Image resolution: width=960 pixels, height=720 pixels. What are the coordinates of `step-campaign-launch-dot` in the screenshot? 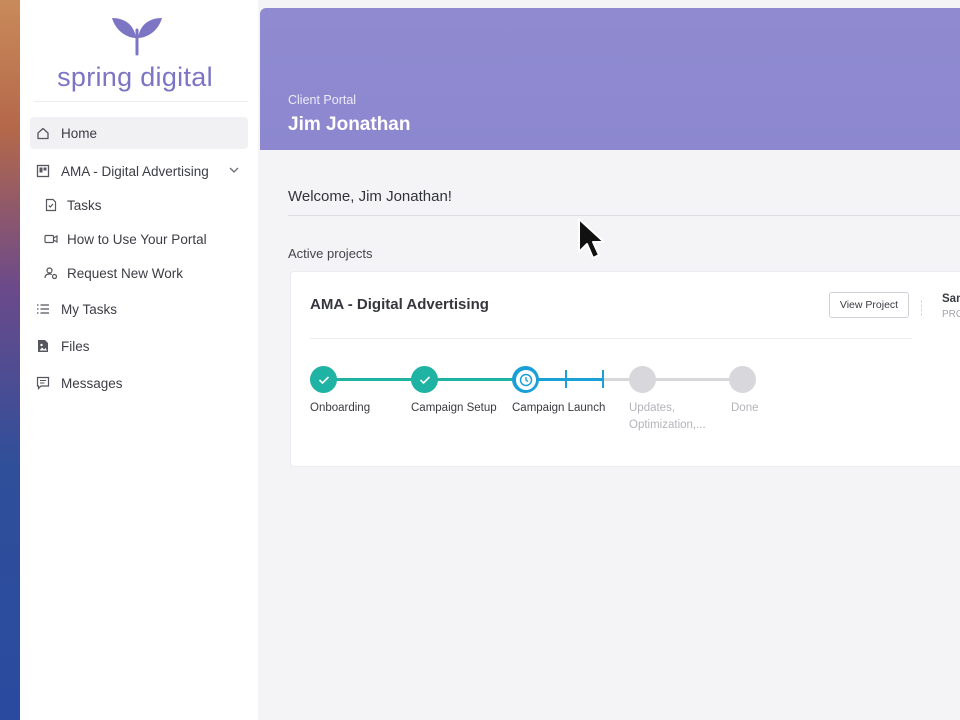 It's located at (525, 379).